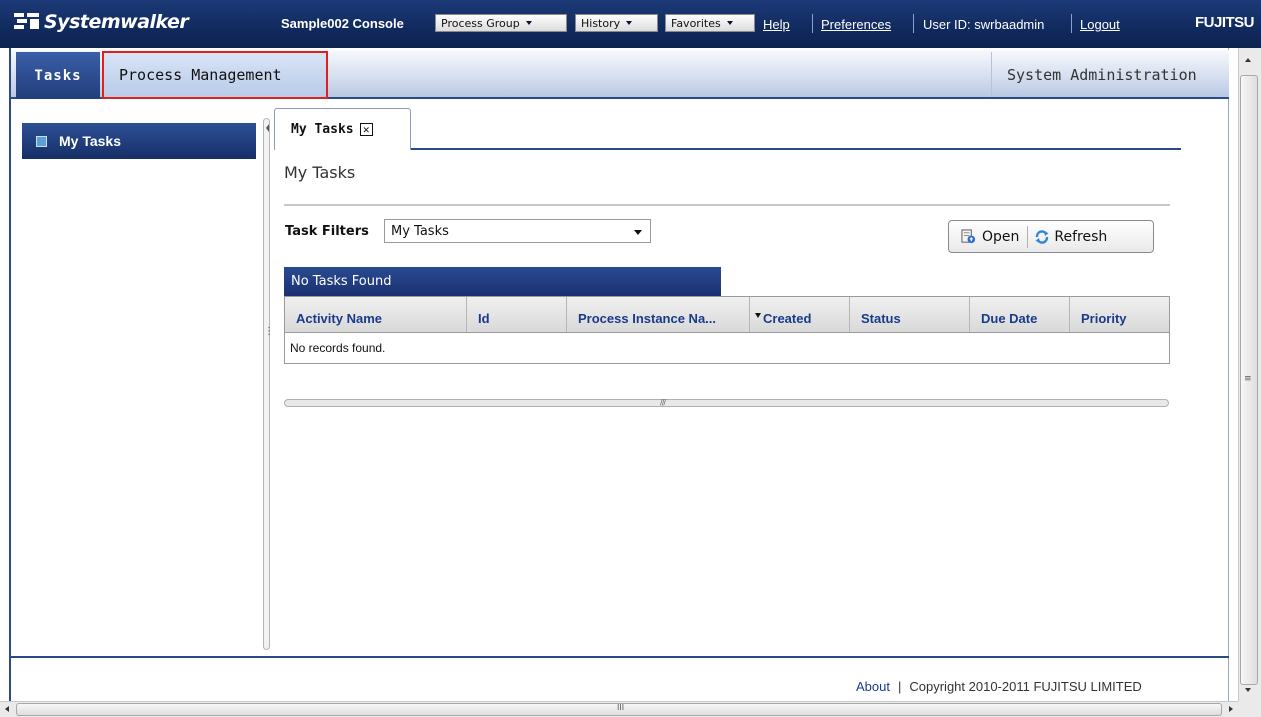 The height and width of the screenshot is (717, 1261). I want to click on copyright-text: Copyright 2010-2011 FUJITSU LIMITED, so click(1025, 686).